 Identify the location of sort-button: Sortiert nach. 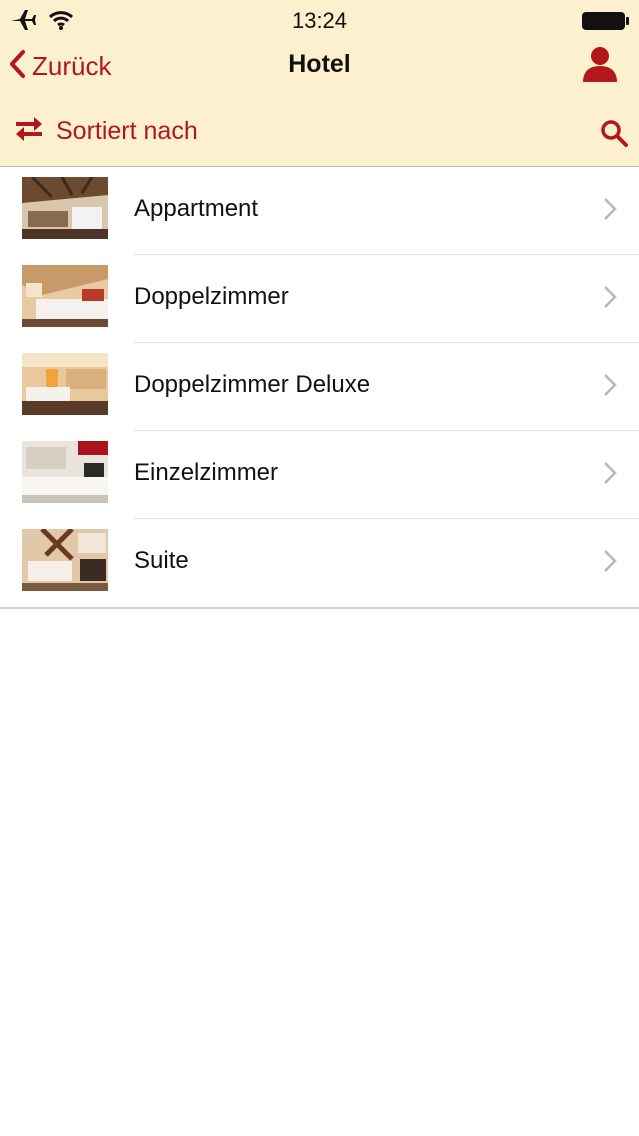
(105, 131).